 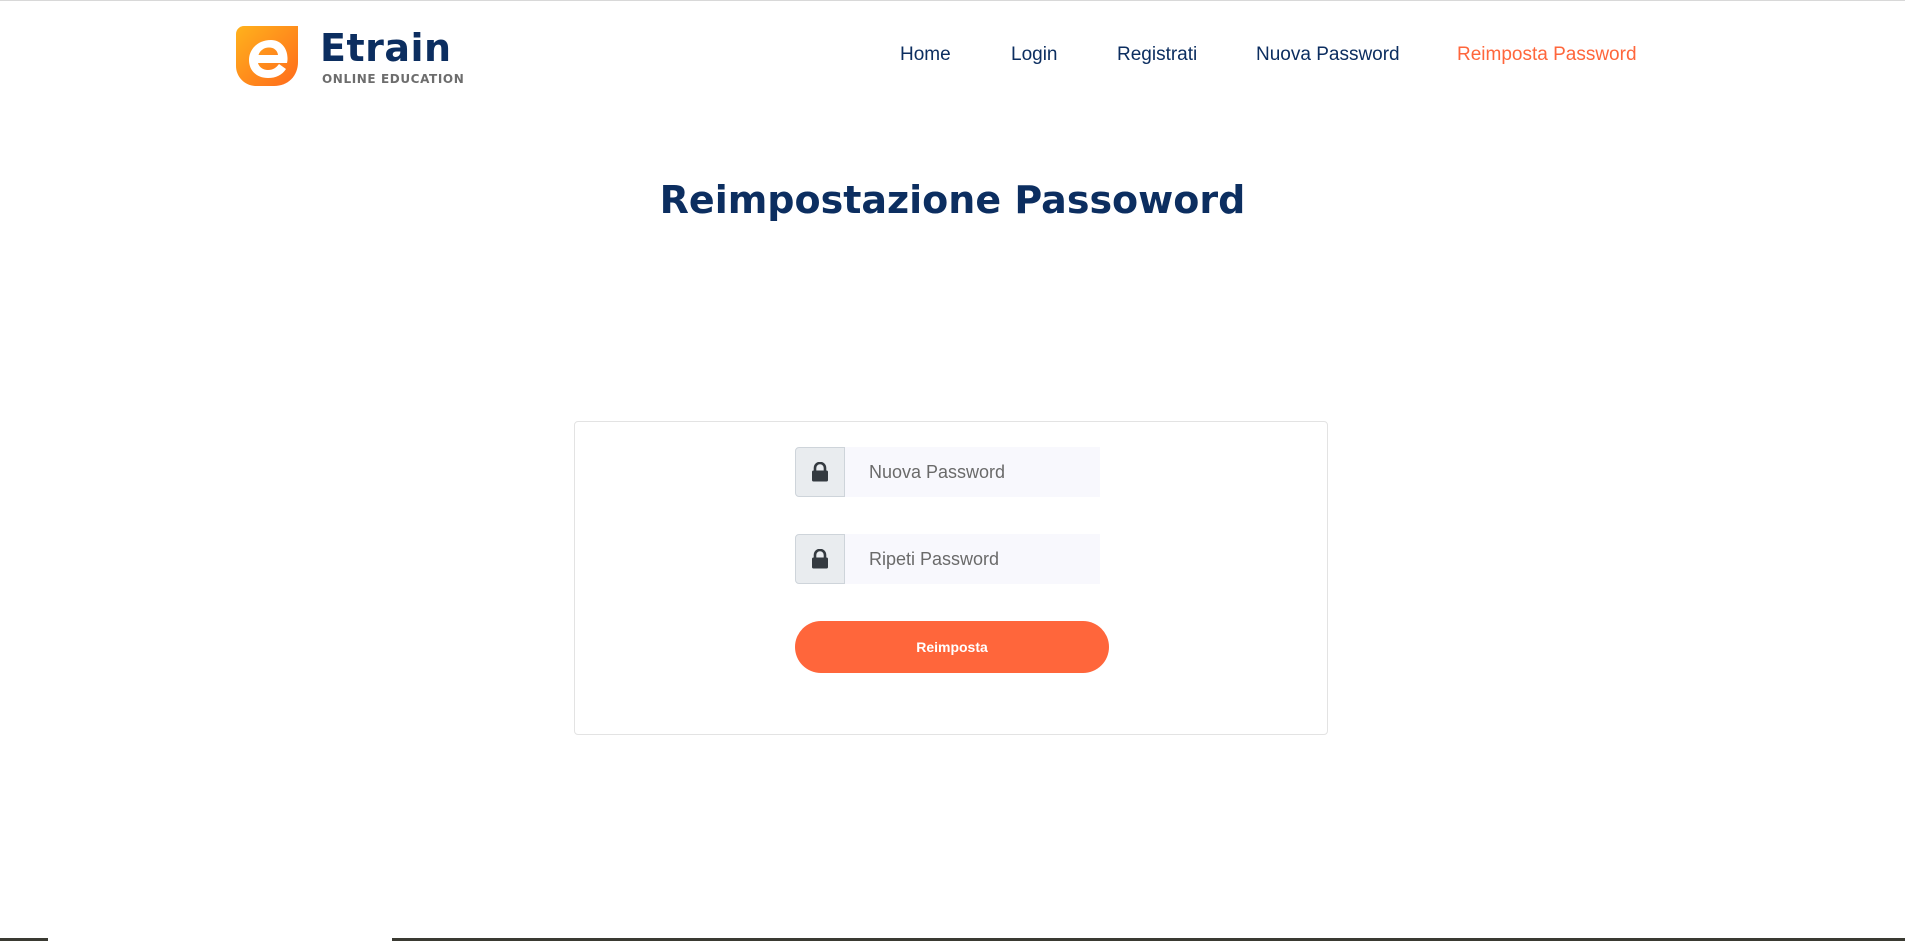 I want to click on new-password-field, so click(x=972, y=472).